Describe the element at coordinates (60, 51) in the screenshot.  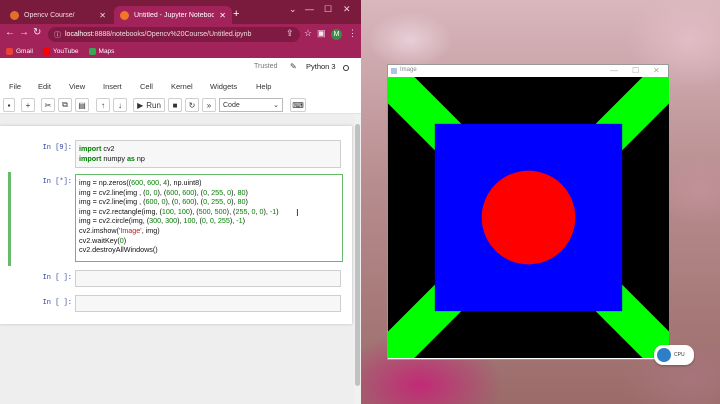
I see `bookmark-youtube: YouTube` at that location.